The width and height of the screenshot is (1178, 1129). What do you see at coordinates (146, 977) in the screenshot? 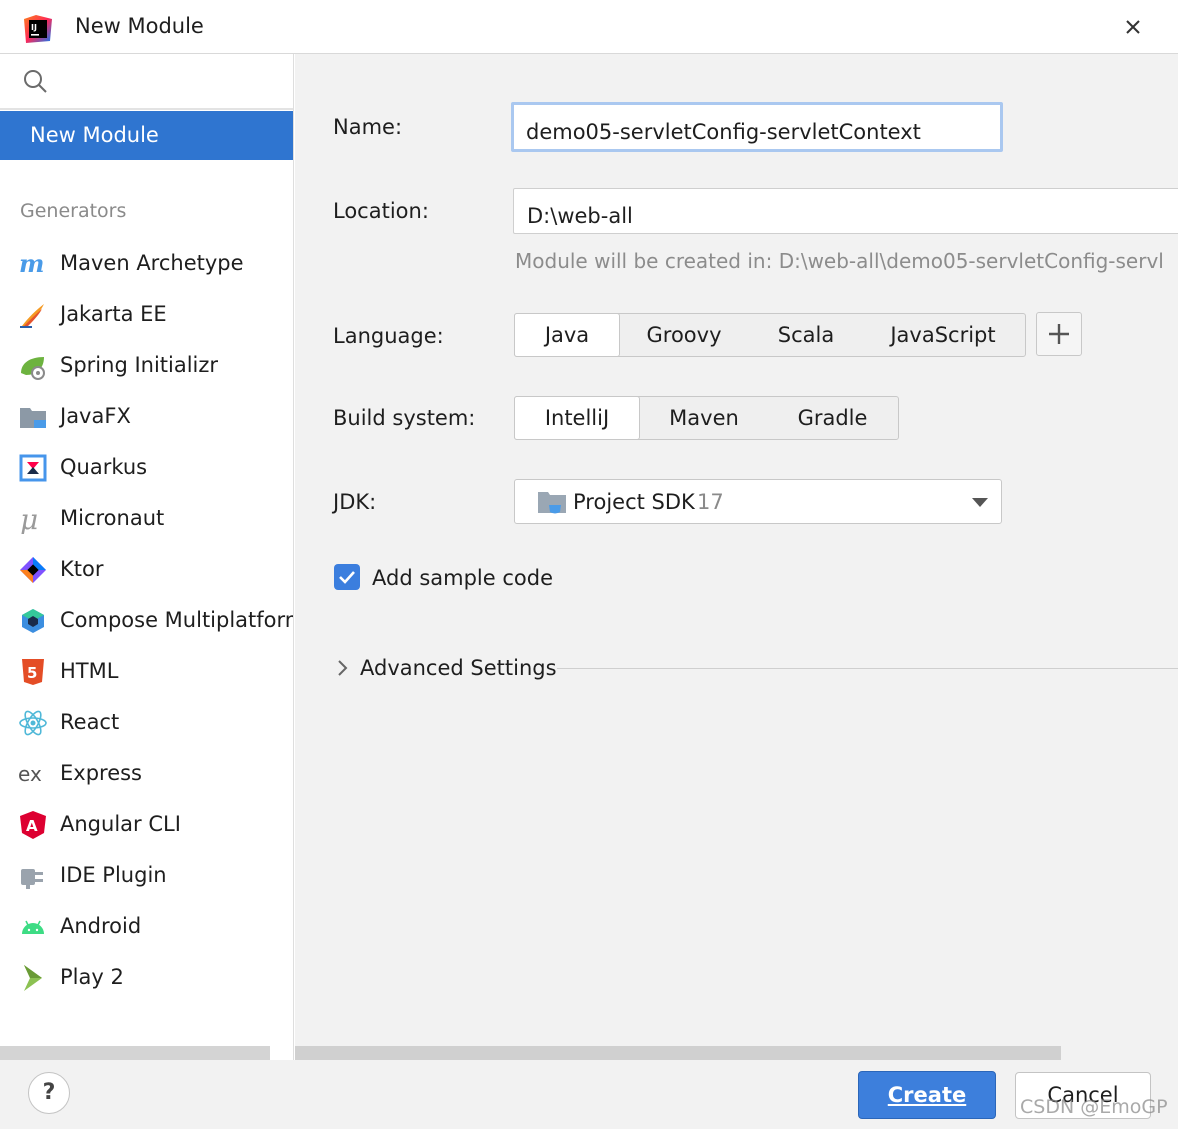
I see `sidebar-item-play-2: Play 2` at bounding box center [146, 977].